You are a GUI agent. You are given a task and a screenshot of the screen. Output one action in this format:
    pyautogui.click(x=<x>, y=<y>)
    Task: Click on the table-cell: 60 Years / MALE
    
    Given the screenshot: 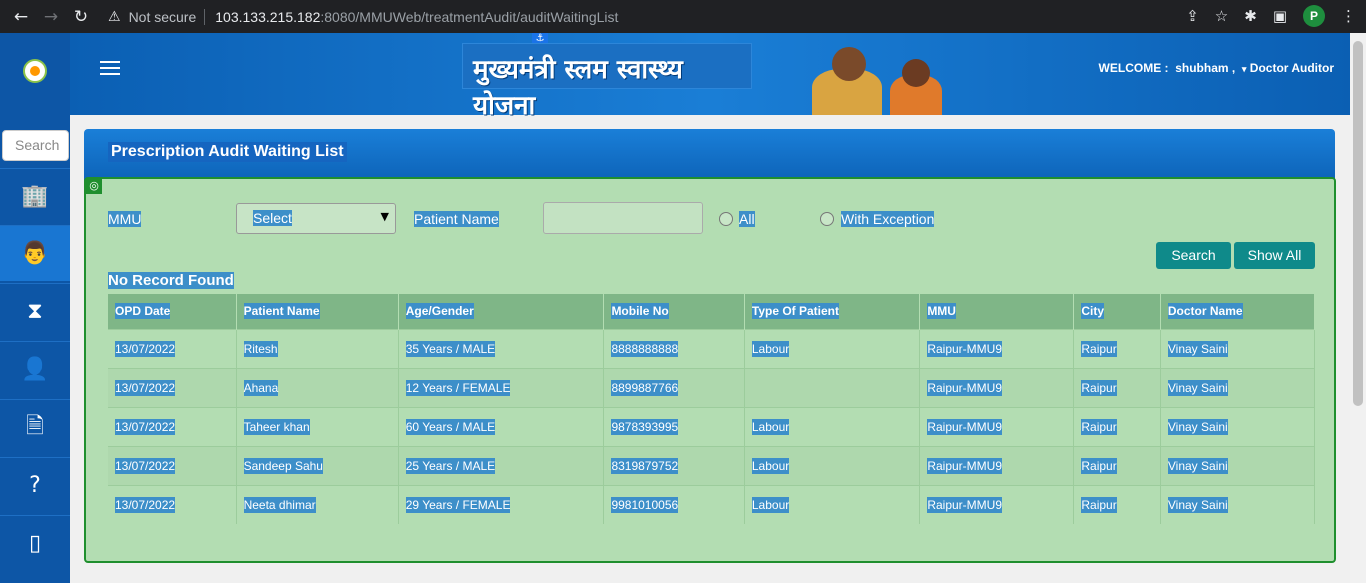 What is the action you would take?
    pyautogui.click(x=501, y=426)
    